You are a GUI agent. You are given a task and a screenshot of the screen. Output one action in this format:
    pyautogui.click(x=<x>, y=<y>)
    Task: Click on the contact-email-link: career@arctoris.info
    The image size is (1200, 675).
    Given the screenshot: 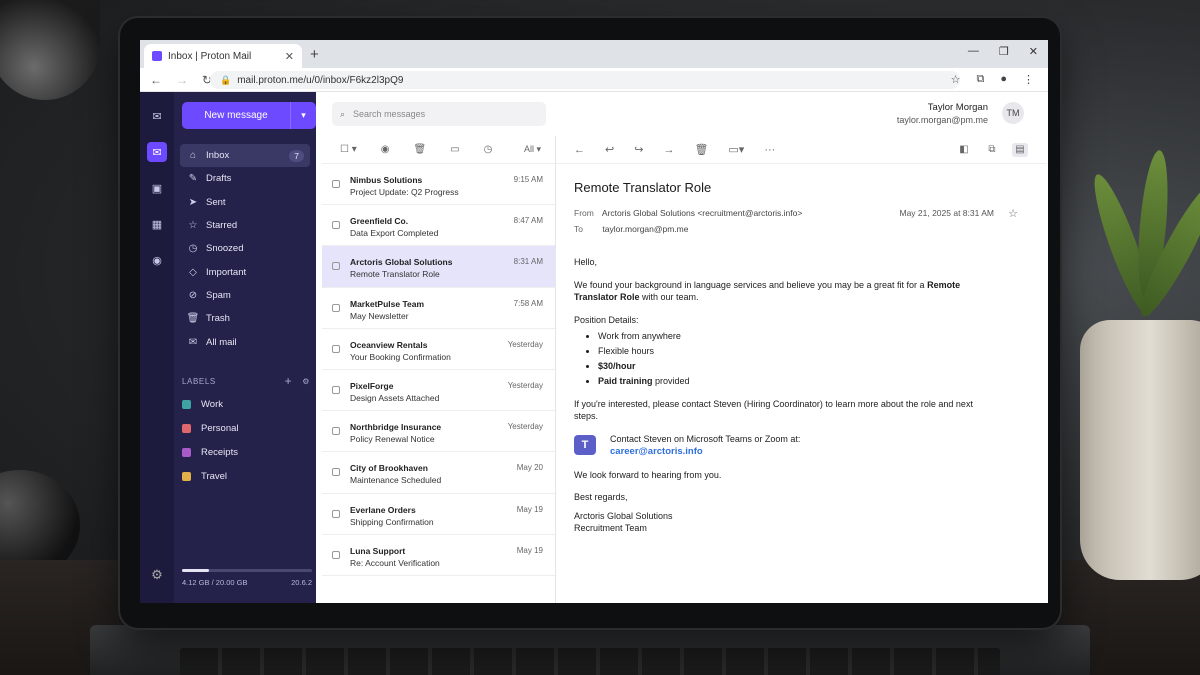 What is the action you would take?
    pyautogui.click(x=656, y=451)
    